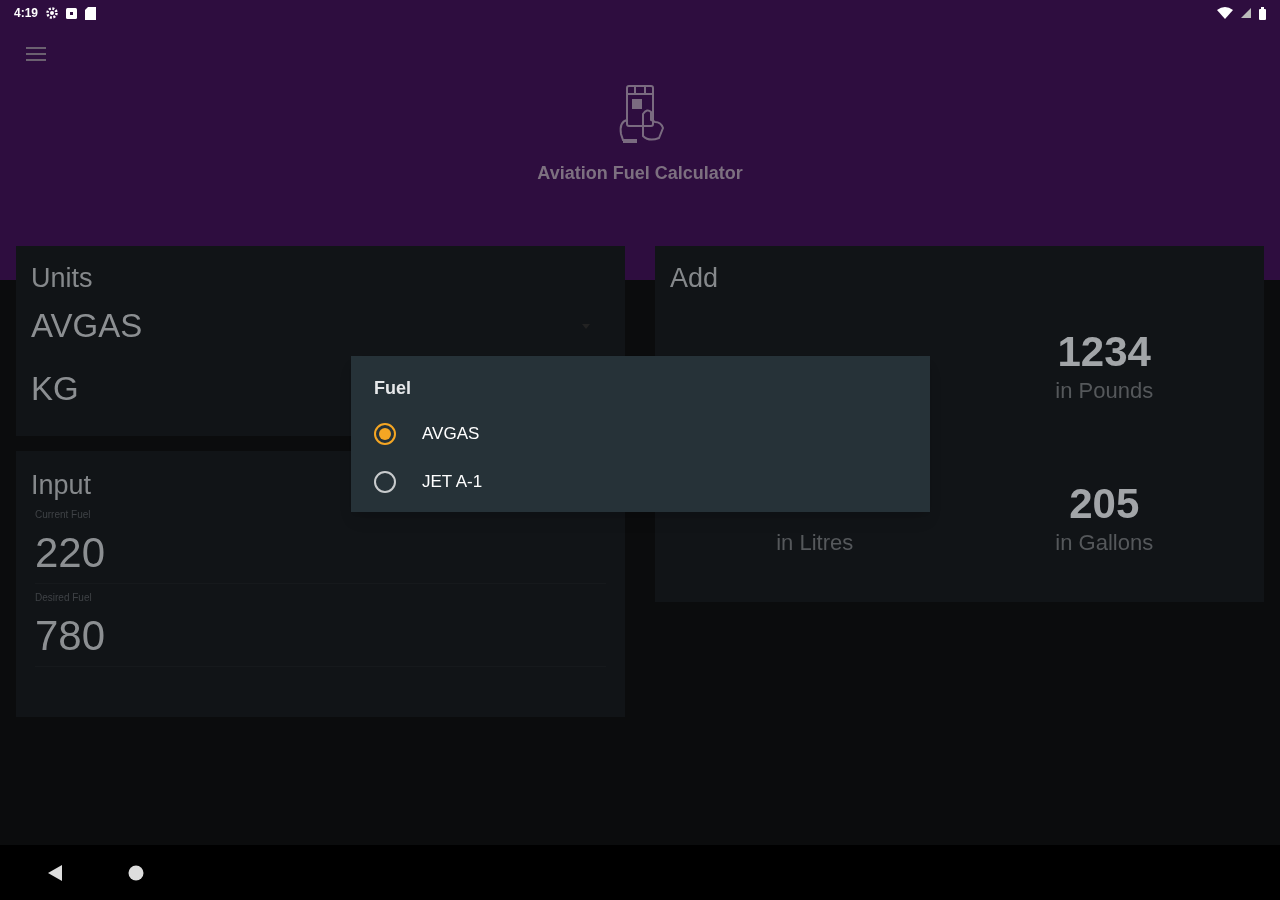 Image resolution: width=1280 pixels, height=900 pixels. I want to click on card-title: Units, so click(62, 278).